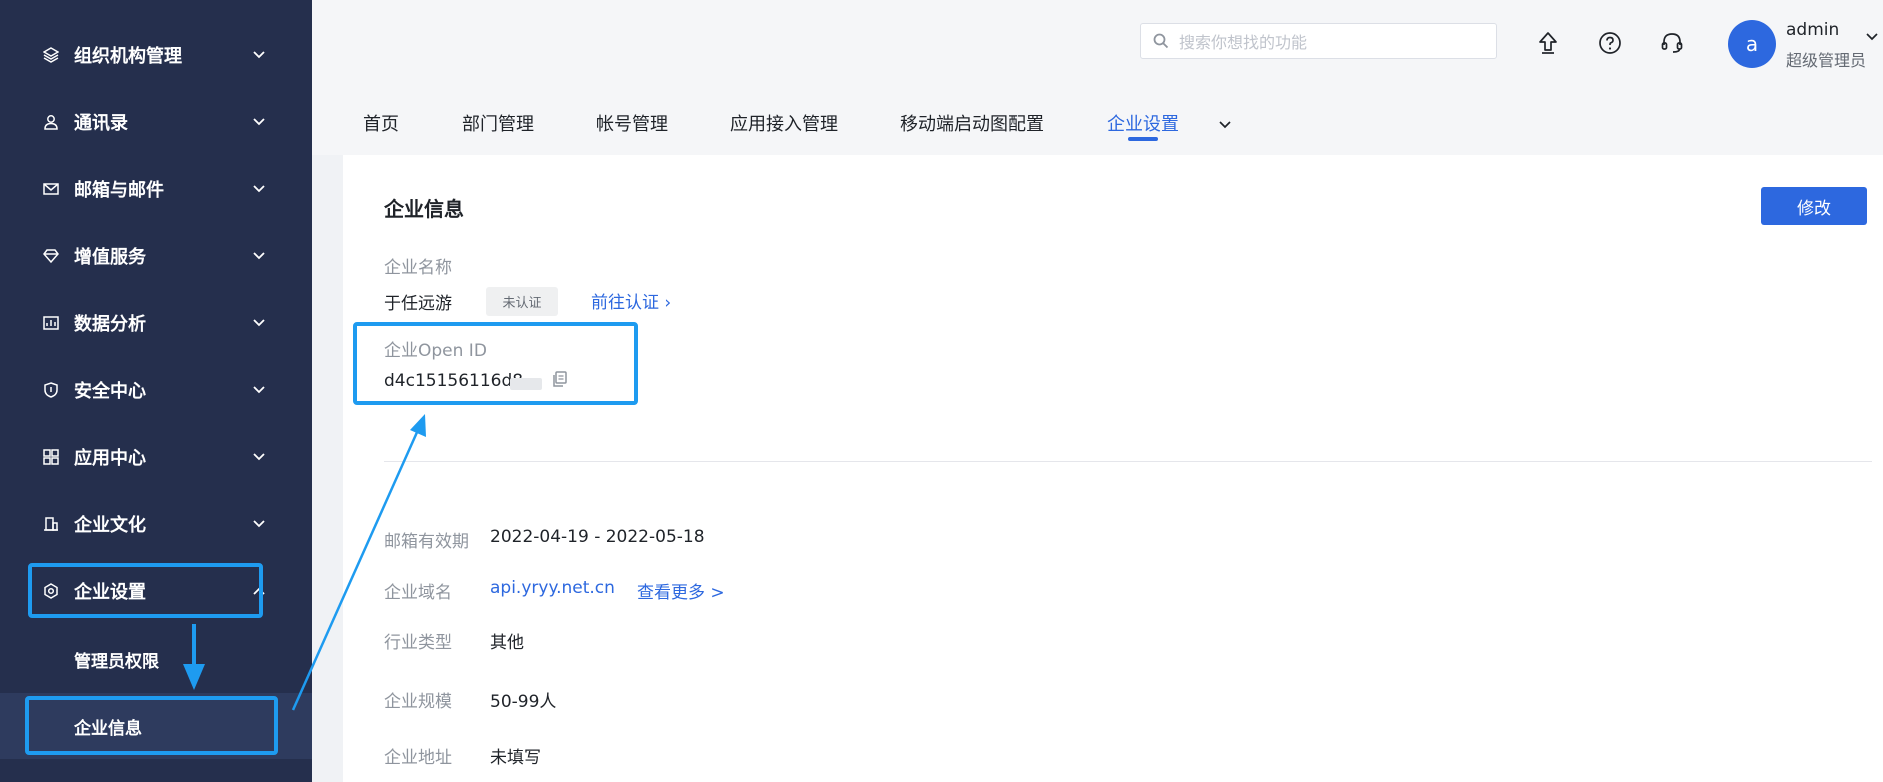 This screenshot has width=1883, height=782. What do you see at coordinates (358, 562) in the screenshot?
I see `arrow-up-annotation` at bounding box center [358, 562].